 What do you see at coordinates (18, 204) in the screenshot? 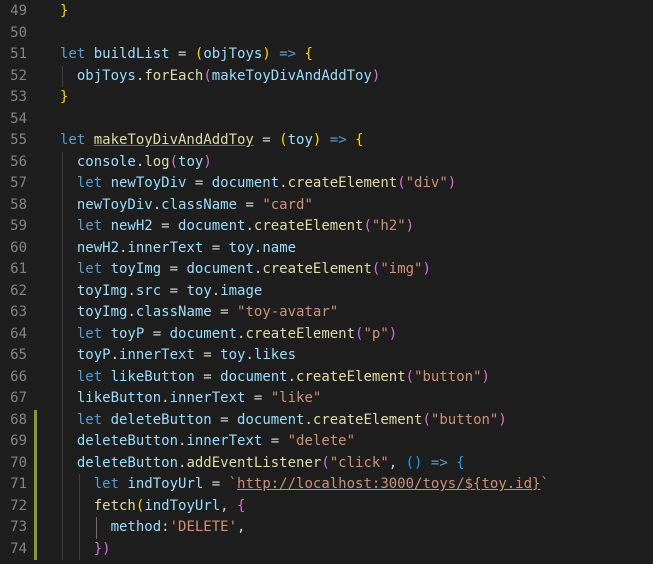
I see `line-number: 58` at bounding box center [18, 204].